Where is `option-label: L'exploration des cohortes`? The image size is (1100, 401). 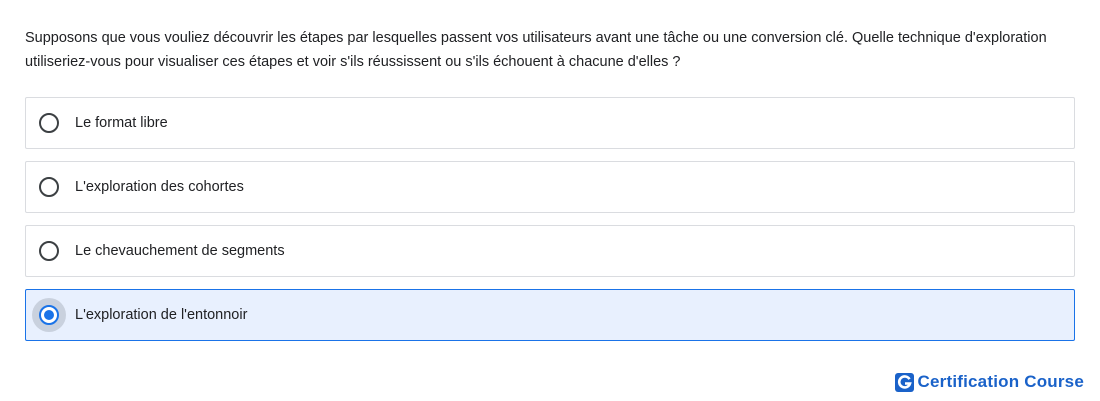
option-label: L'exploration des cohortes is located at coordinates (159, 187).